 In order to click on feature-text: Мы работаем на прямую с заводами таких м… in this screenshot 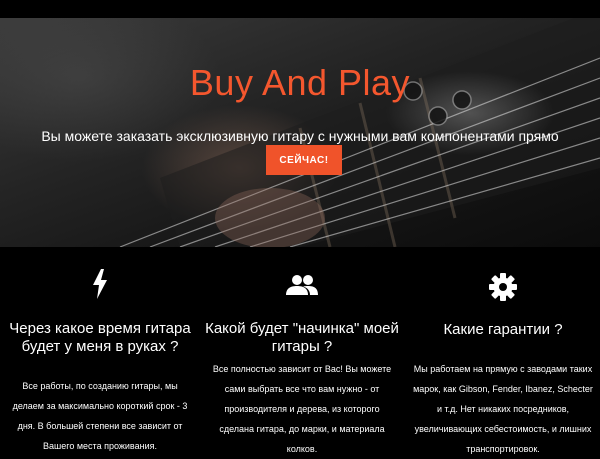, I will do `click(503, 409)`.